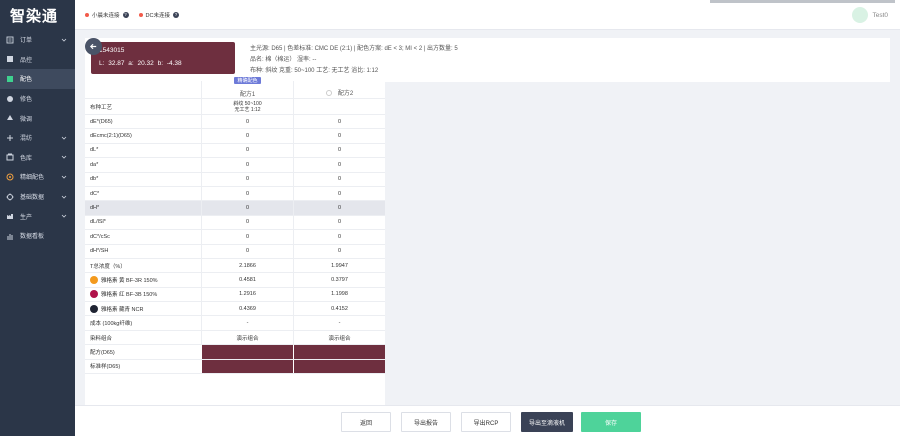 Image resolution: width=900 pixels, height=436 pixels. What do you see at coordinates (102, 352) in the screenshot?
I see `row-label: 配方(D65)` at bounding box center [102, 352].